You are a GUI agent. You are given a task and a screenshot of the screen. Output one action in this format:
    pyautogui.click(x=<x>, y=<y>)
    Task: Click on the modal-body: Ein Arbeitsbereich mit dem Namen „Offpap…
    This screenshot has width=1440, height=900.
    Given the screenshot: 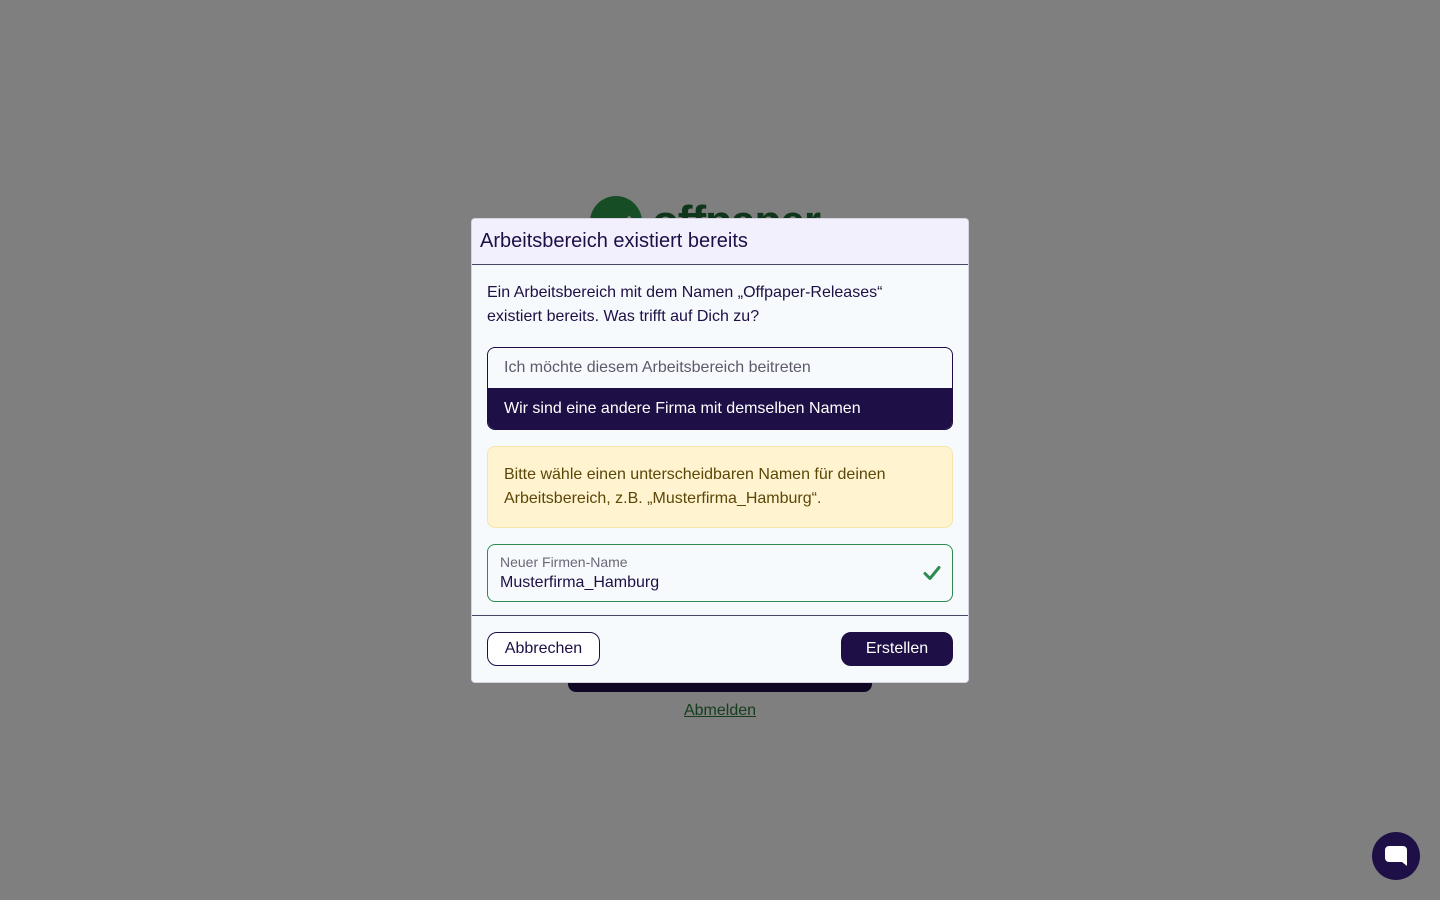 What is the action you would take?
    pyautogui.click(x=720, y=433)
    